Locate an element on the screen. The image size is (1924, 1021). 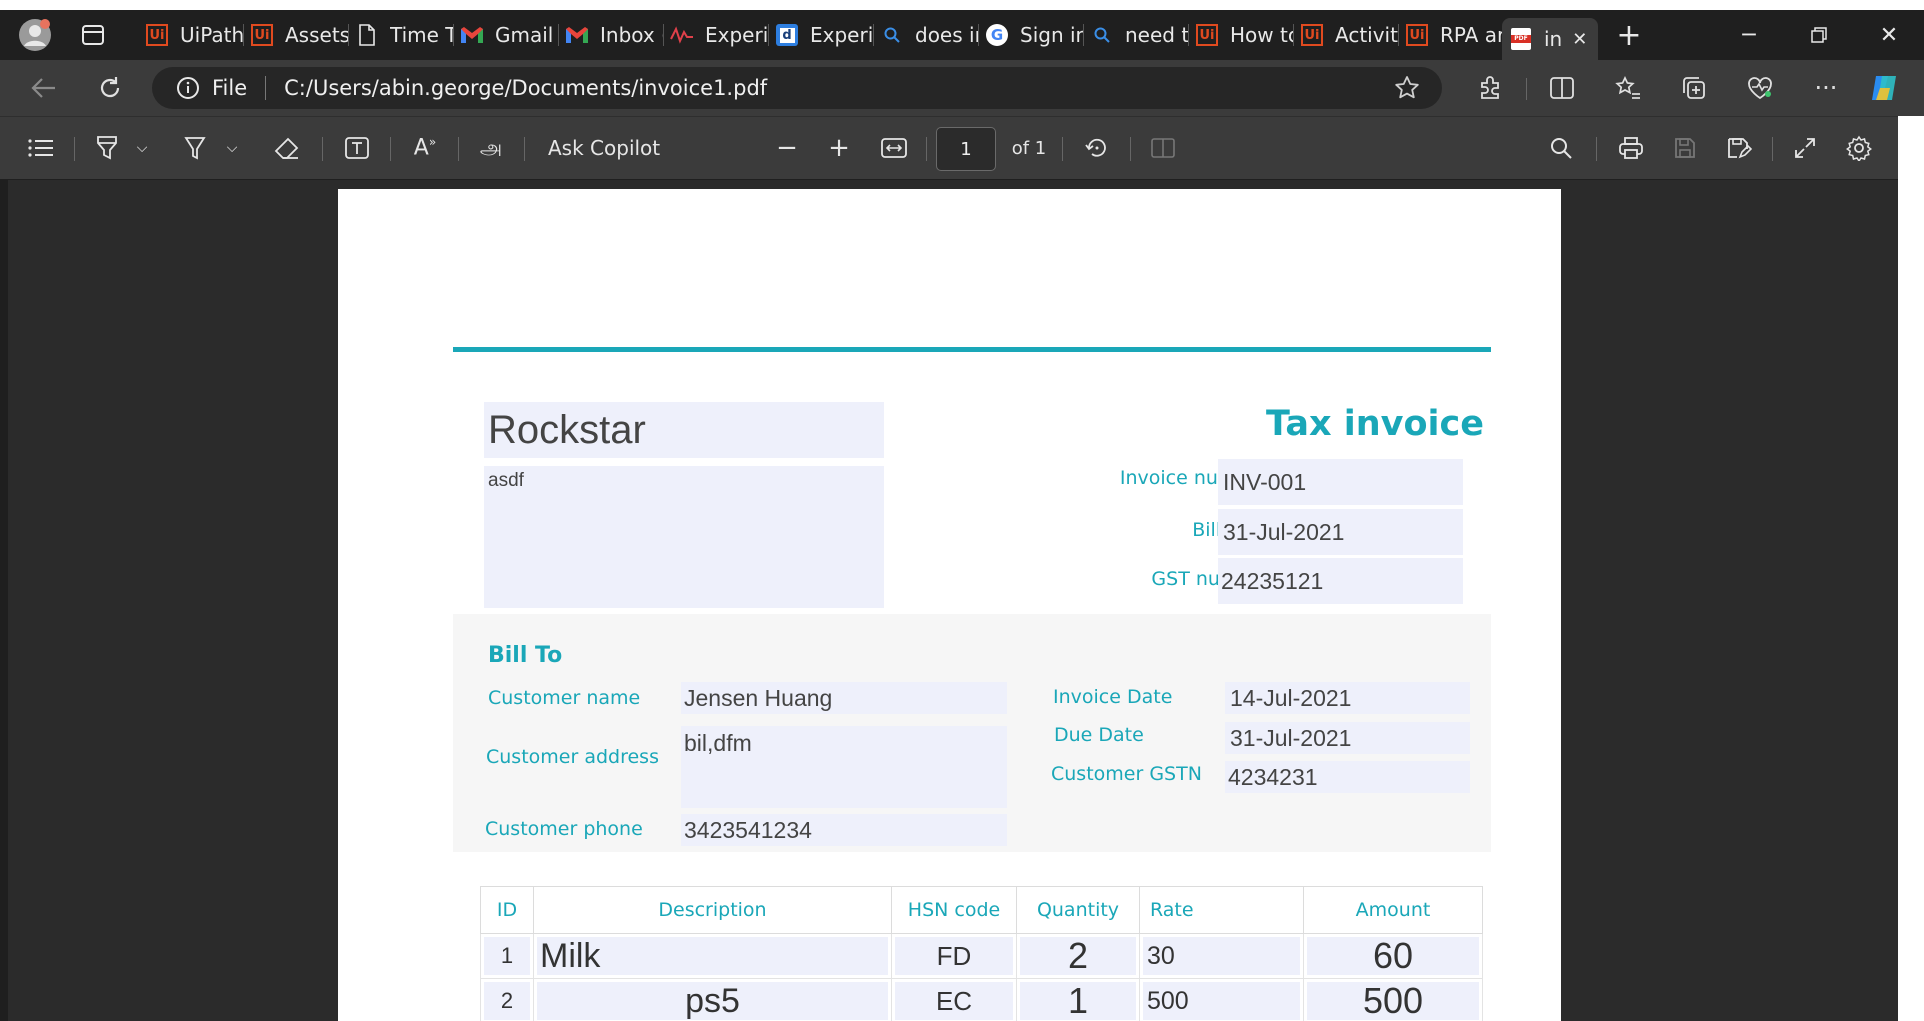
zoom-in-button: + is located at coordinates (839, 148).